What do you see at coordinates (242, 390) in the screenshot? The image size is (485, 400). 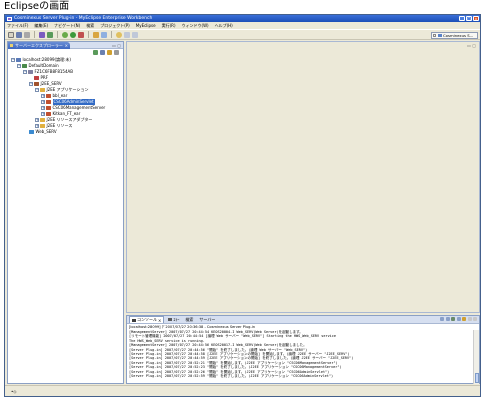 I see `status-bar: •◇` at bounding box center [242, 390].